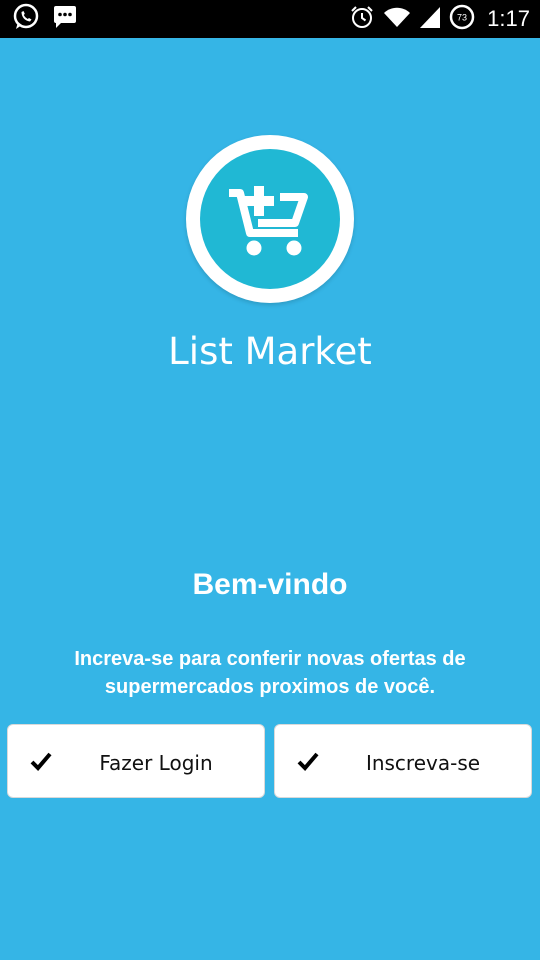  What do you see at coordinates (270, 19) in the screenshot?
I see `status-bar: 73 1:17` at bounding box center [270, 19].